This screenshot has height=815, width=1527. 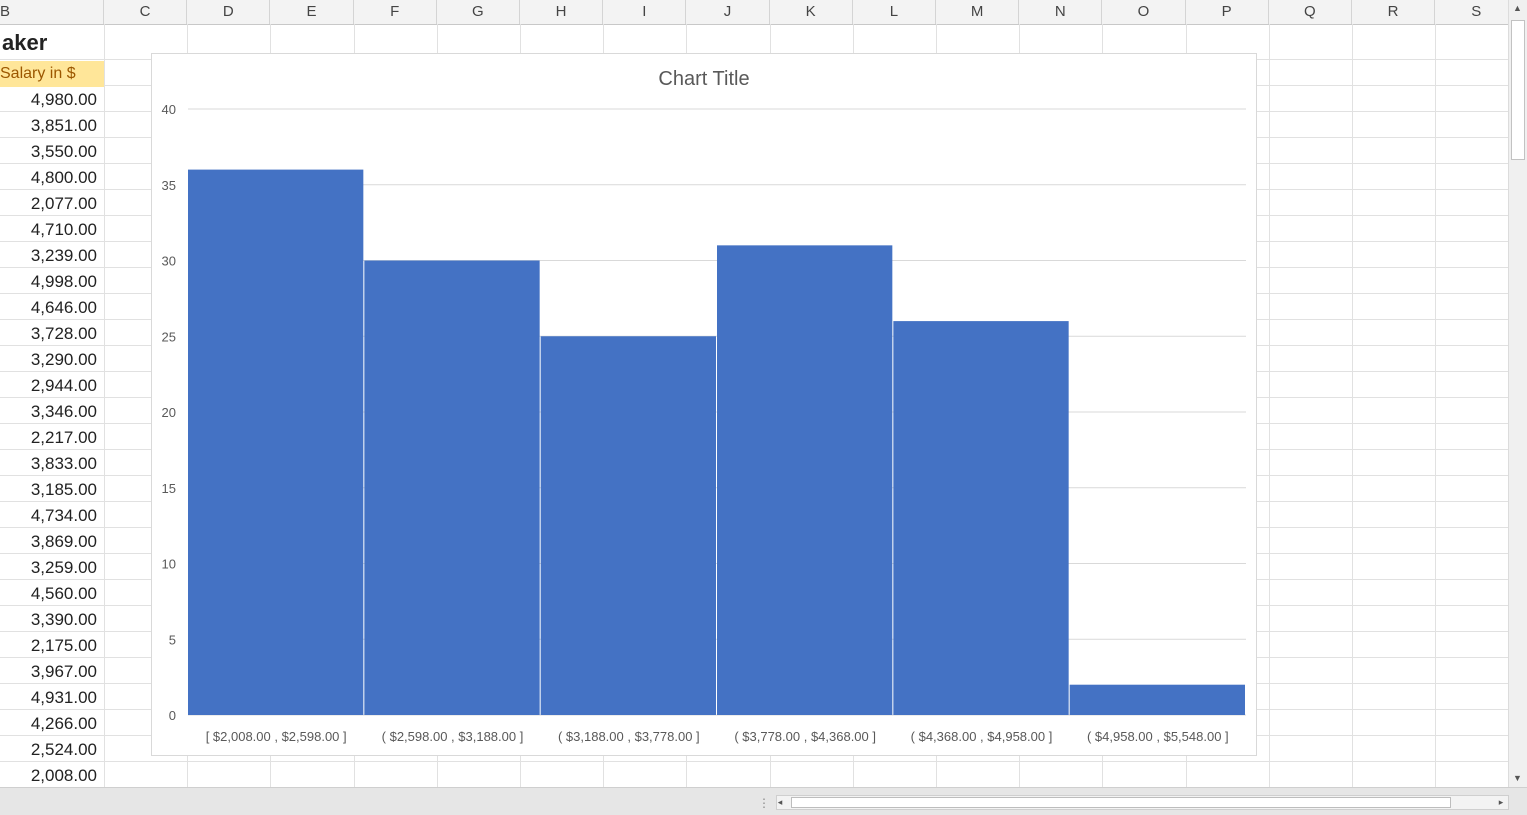 I want to click on salary-cell: 4,560.00, so click(x=52, y=594).